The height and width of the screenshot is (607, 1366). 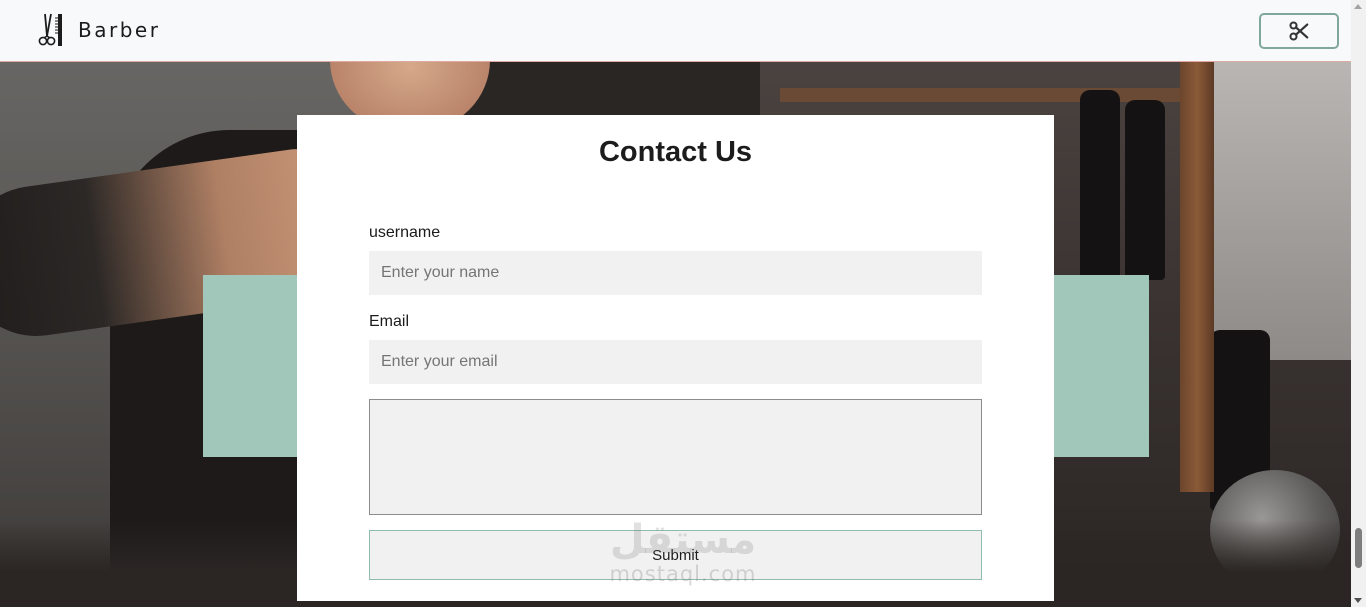 What do you see at coordinates (50, 29) in the screenshot?
I see `barber-tools-icon` at bounding box center [50, 29].